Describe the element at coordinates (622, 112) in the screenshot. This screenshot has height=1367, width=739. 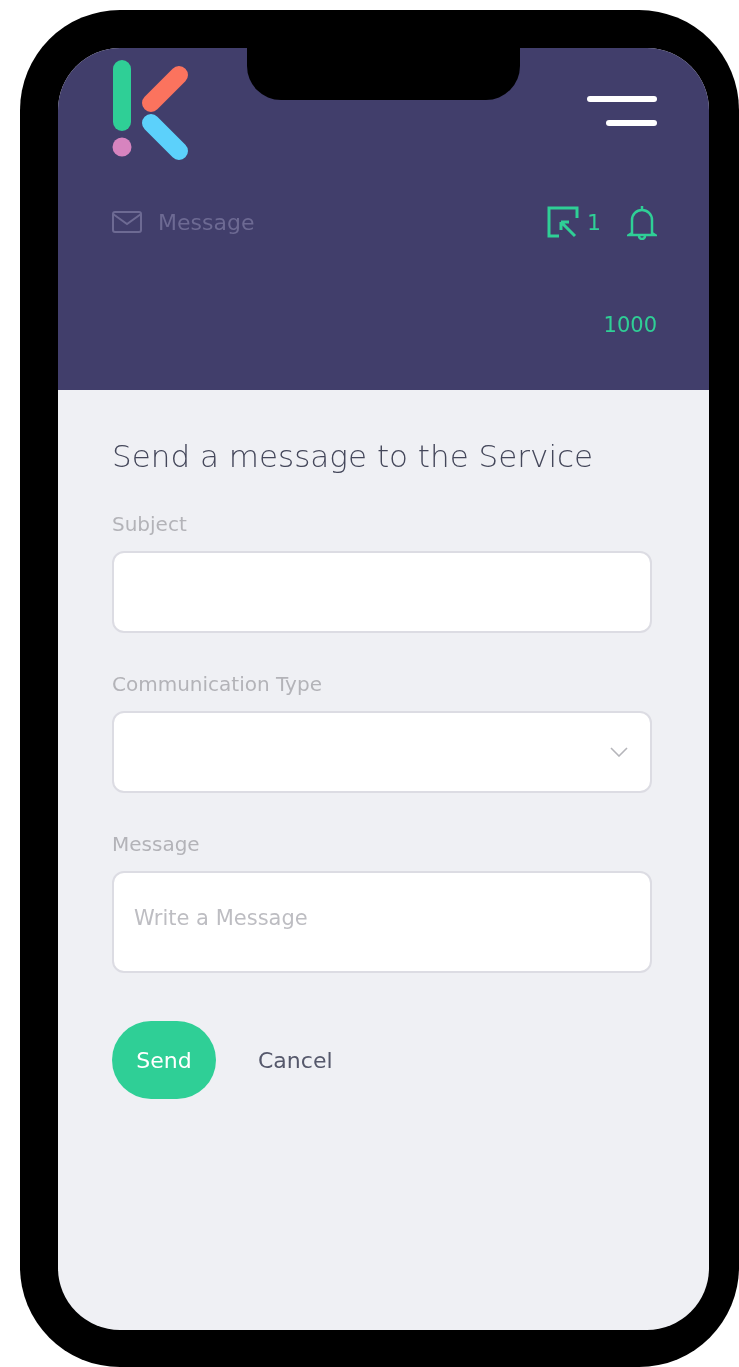
I see `menu-icon` at that location.